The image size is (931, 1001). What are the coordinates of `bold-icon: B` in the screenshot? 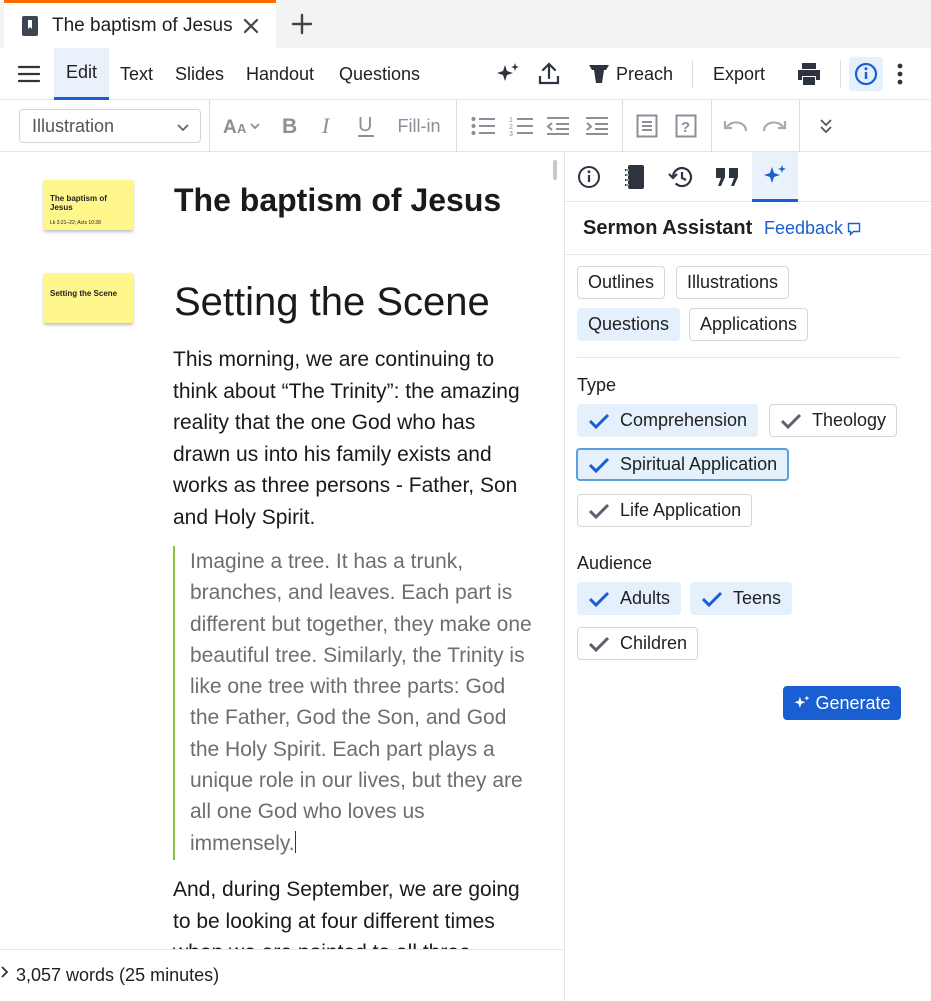 It's located at (289, 126).